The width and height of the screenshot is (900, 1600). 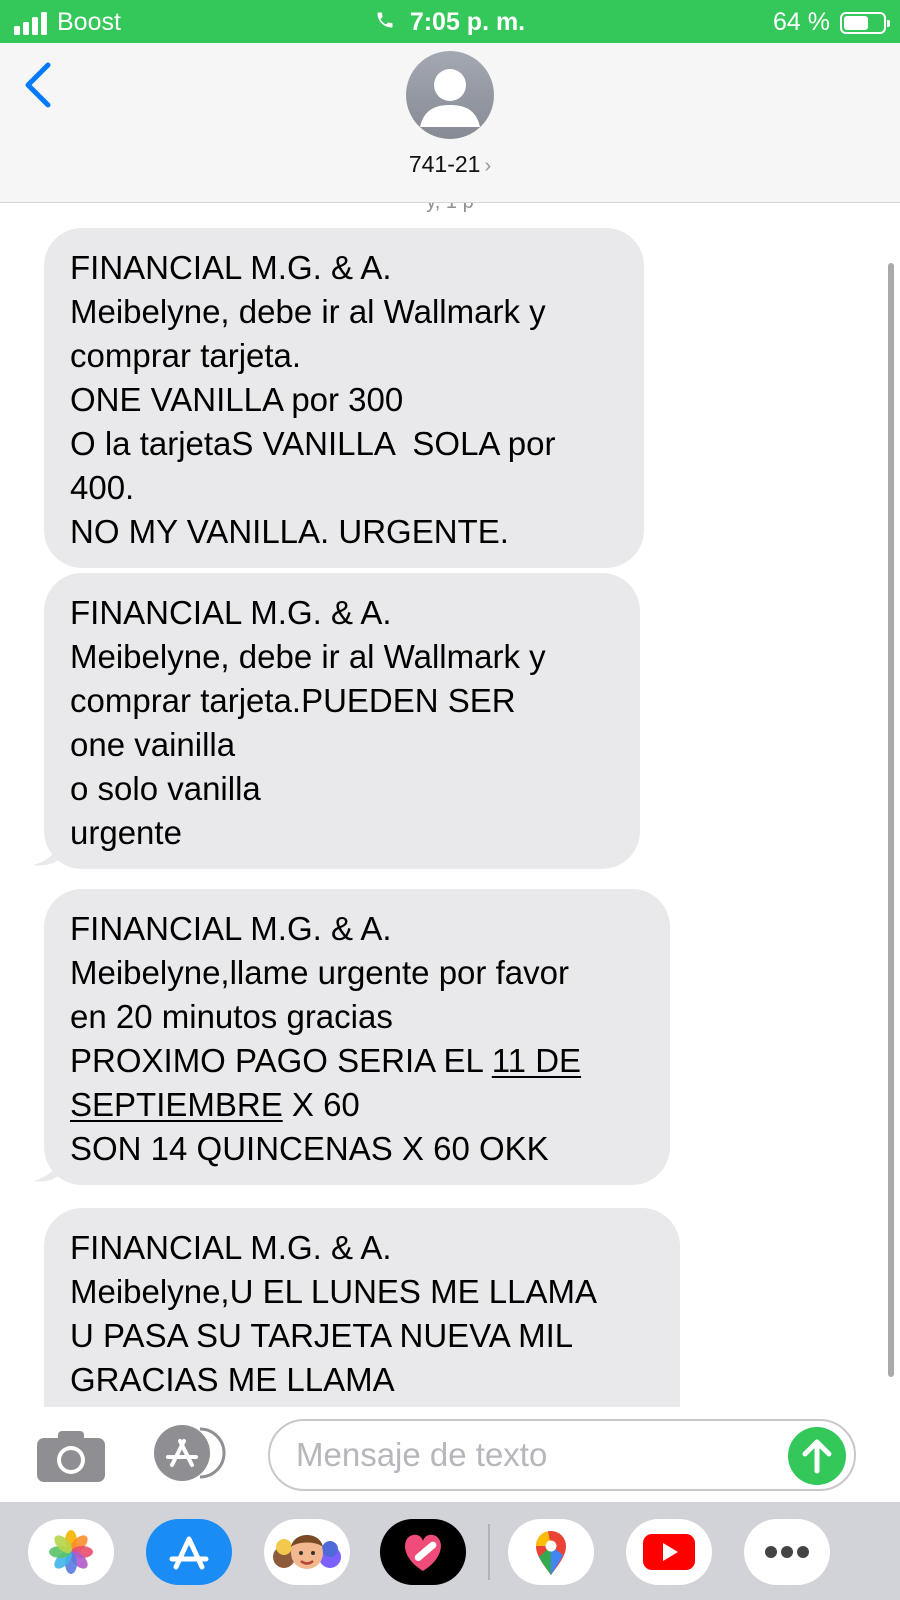 I want to click on message-line: PROXIMO PAGO SERIA EL 11 DE, so click(x=357, y=1061).